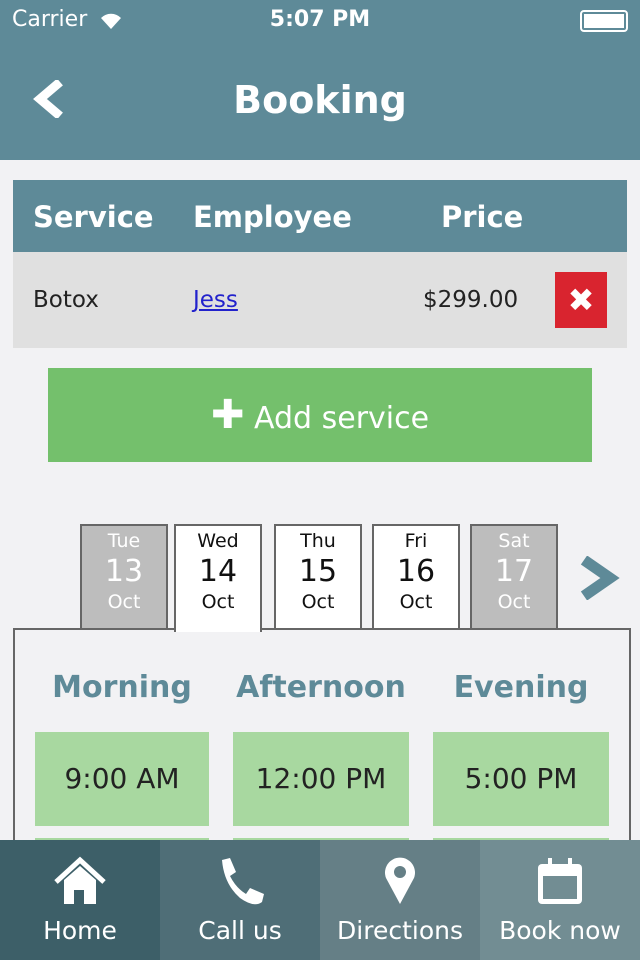 The width and height of the screenshot is (640, 960). Describe the element at coordinates (272, 217) in the screenshot. I see `col-employee: Employee` at that location.